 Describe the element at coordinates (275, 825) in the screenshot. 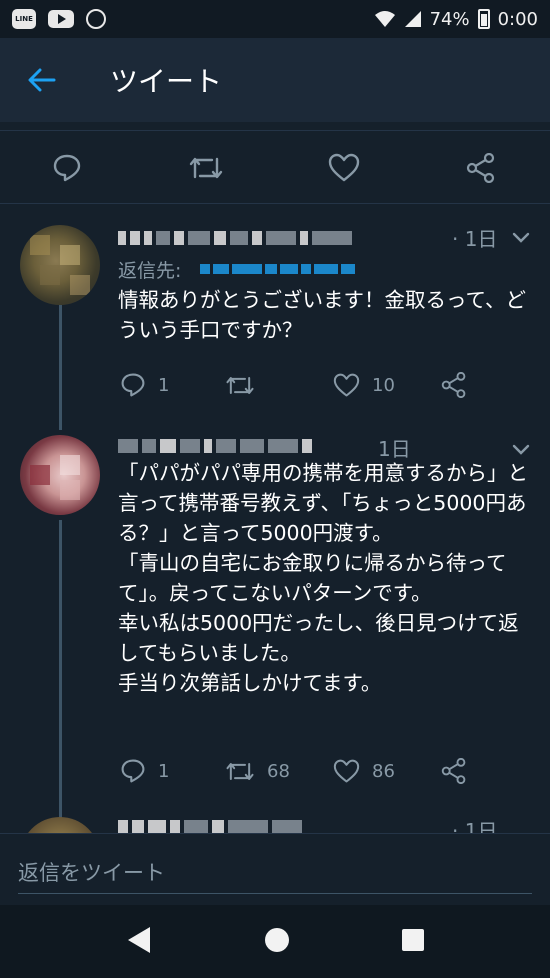

I see `reply-tweet: · 1日` at that location.